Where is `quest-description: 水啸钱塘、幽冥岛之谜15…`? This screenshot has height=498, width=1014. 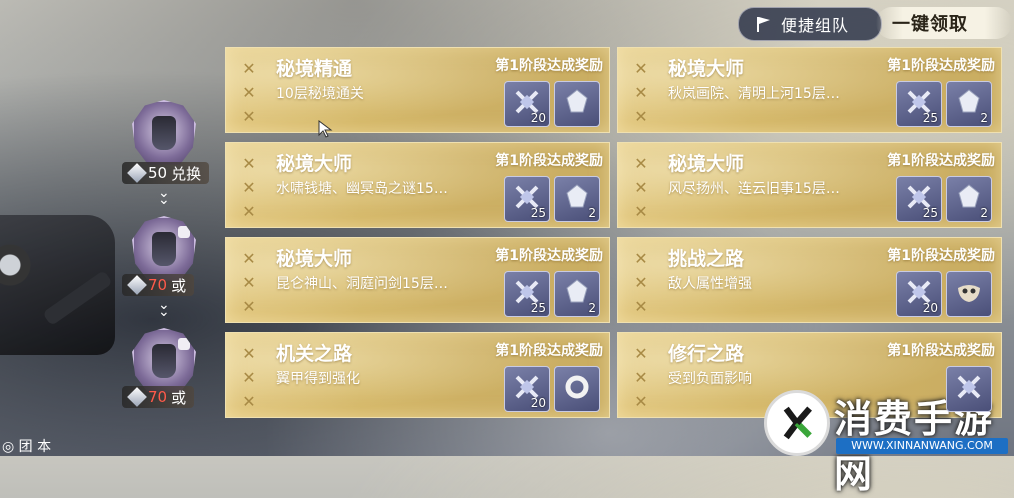 quest-description: 水啸钱塘、幽冥岛之谜15… is located at coordinates (362, 189).